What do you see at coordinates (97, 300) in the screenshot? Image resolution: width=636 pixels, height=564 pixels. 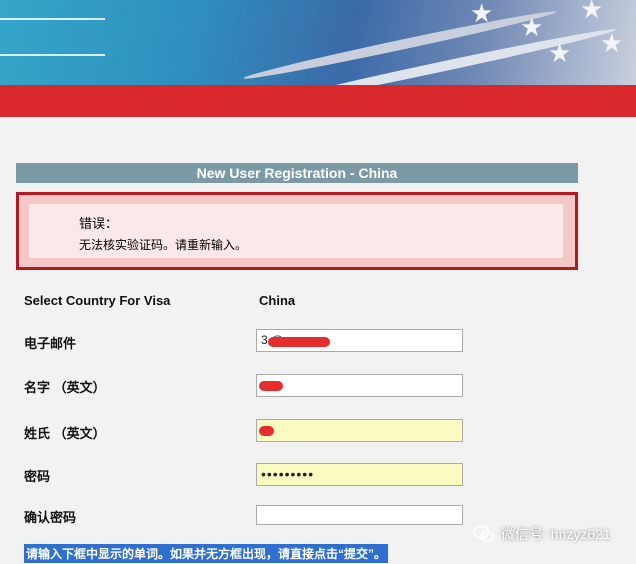 I see `country-label: Select Country For Visa` at bounding box center [97, 300].